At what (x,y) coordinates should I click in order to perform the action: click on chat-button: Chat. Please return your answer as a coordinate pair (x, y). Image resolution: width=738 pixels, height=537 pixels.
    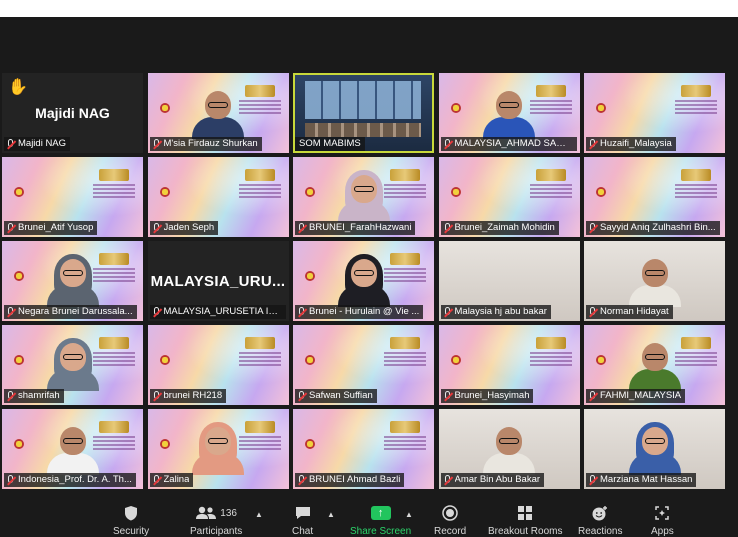
    Looking at the image, I should click on (302, 520).